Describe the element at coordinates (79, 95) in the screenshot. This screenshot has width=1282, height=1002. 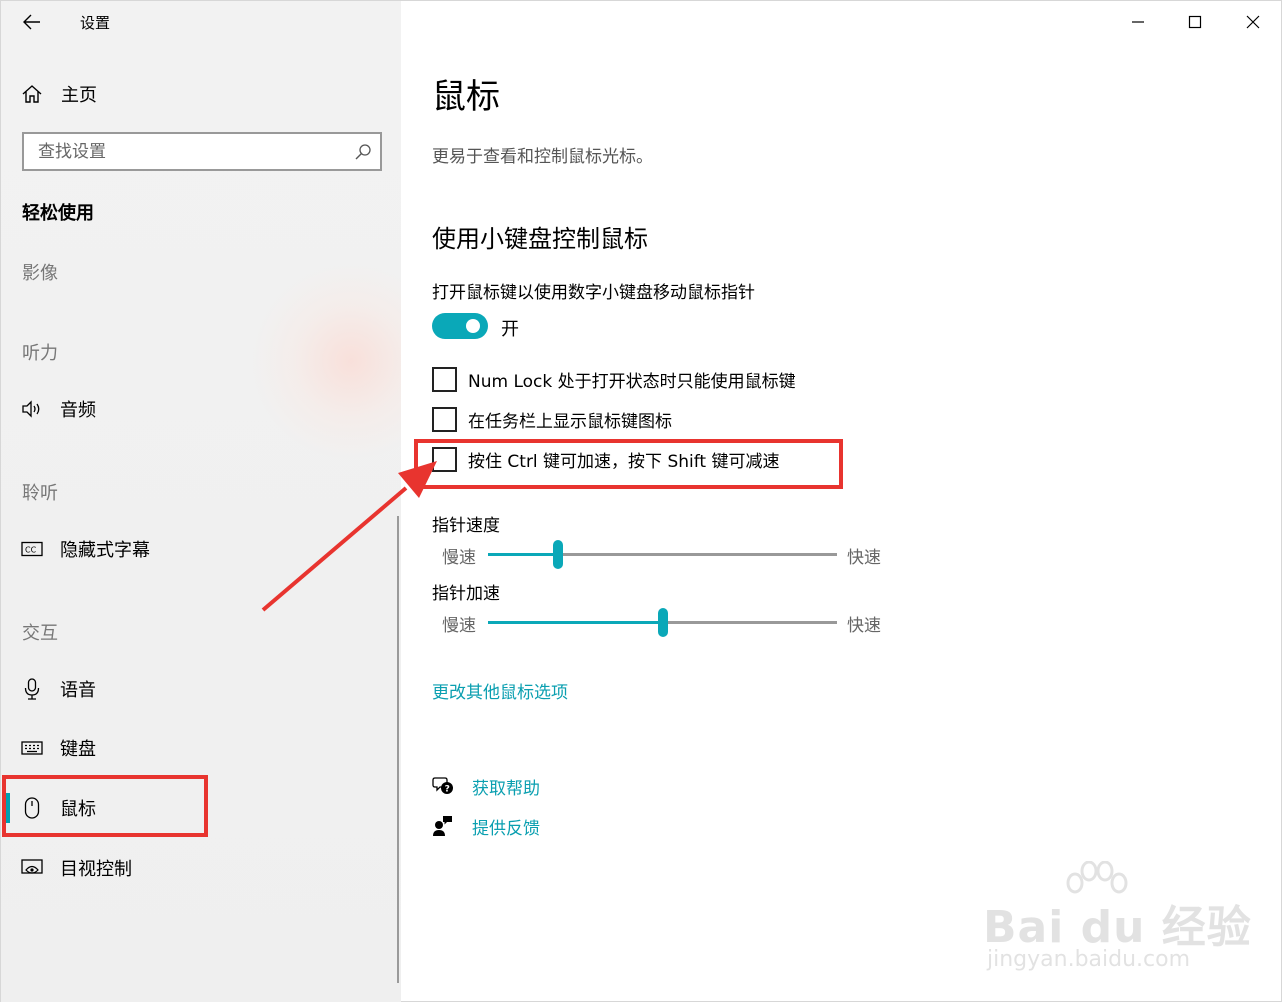
I see `sidebar-item-home-label: 主页` at that location.